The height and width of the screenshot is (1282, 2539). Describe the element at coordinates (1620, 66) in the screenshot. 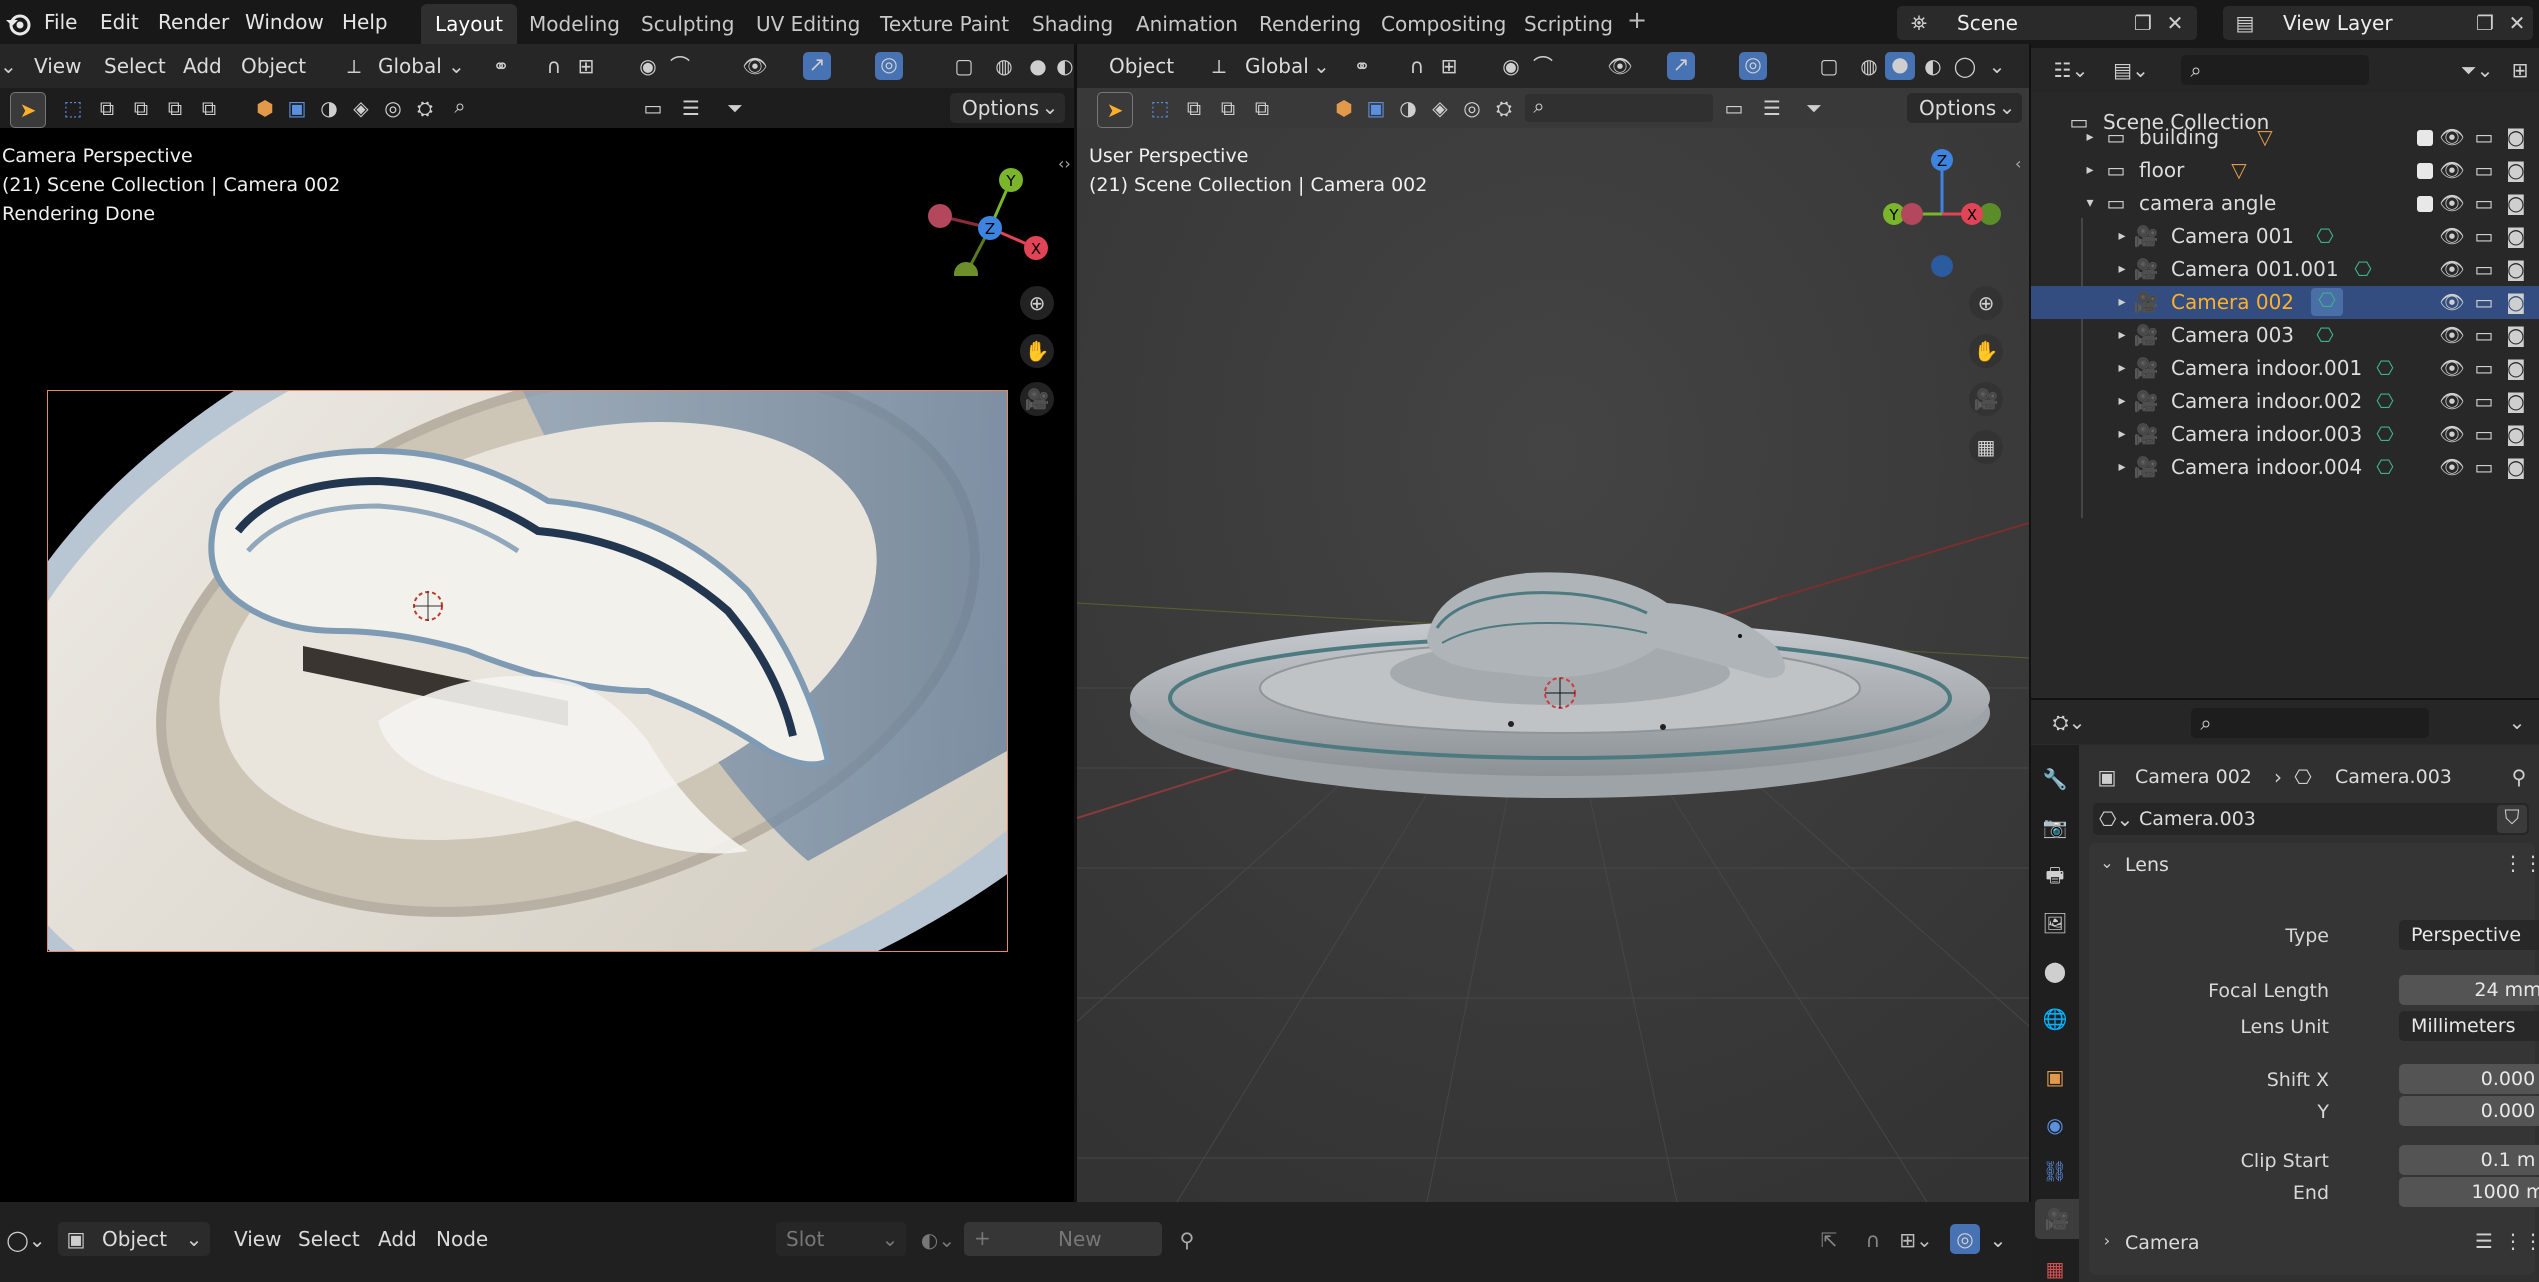

I see `visibility-icon: 👁` at that location.